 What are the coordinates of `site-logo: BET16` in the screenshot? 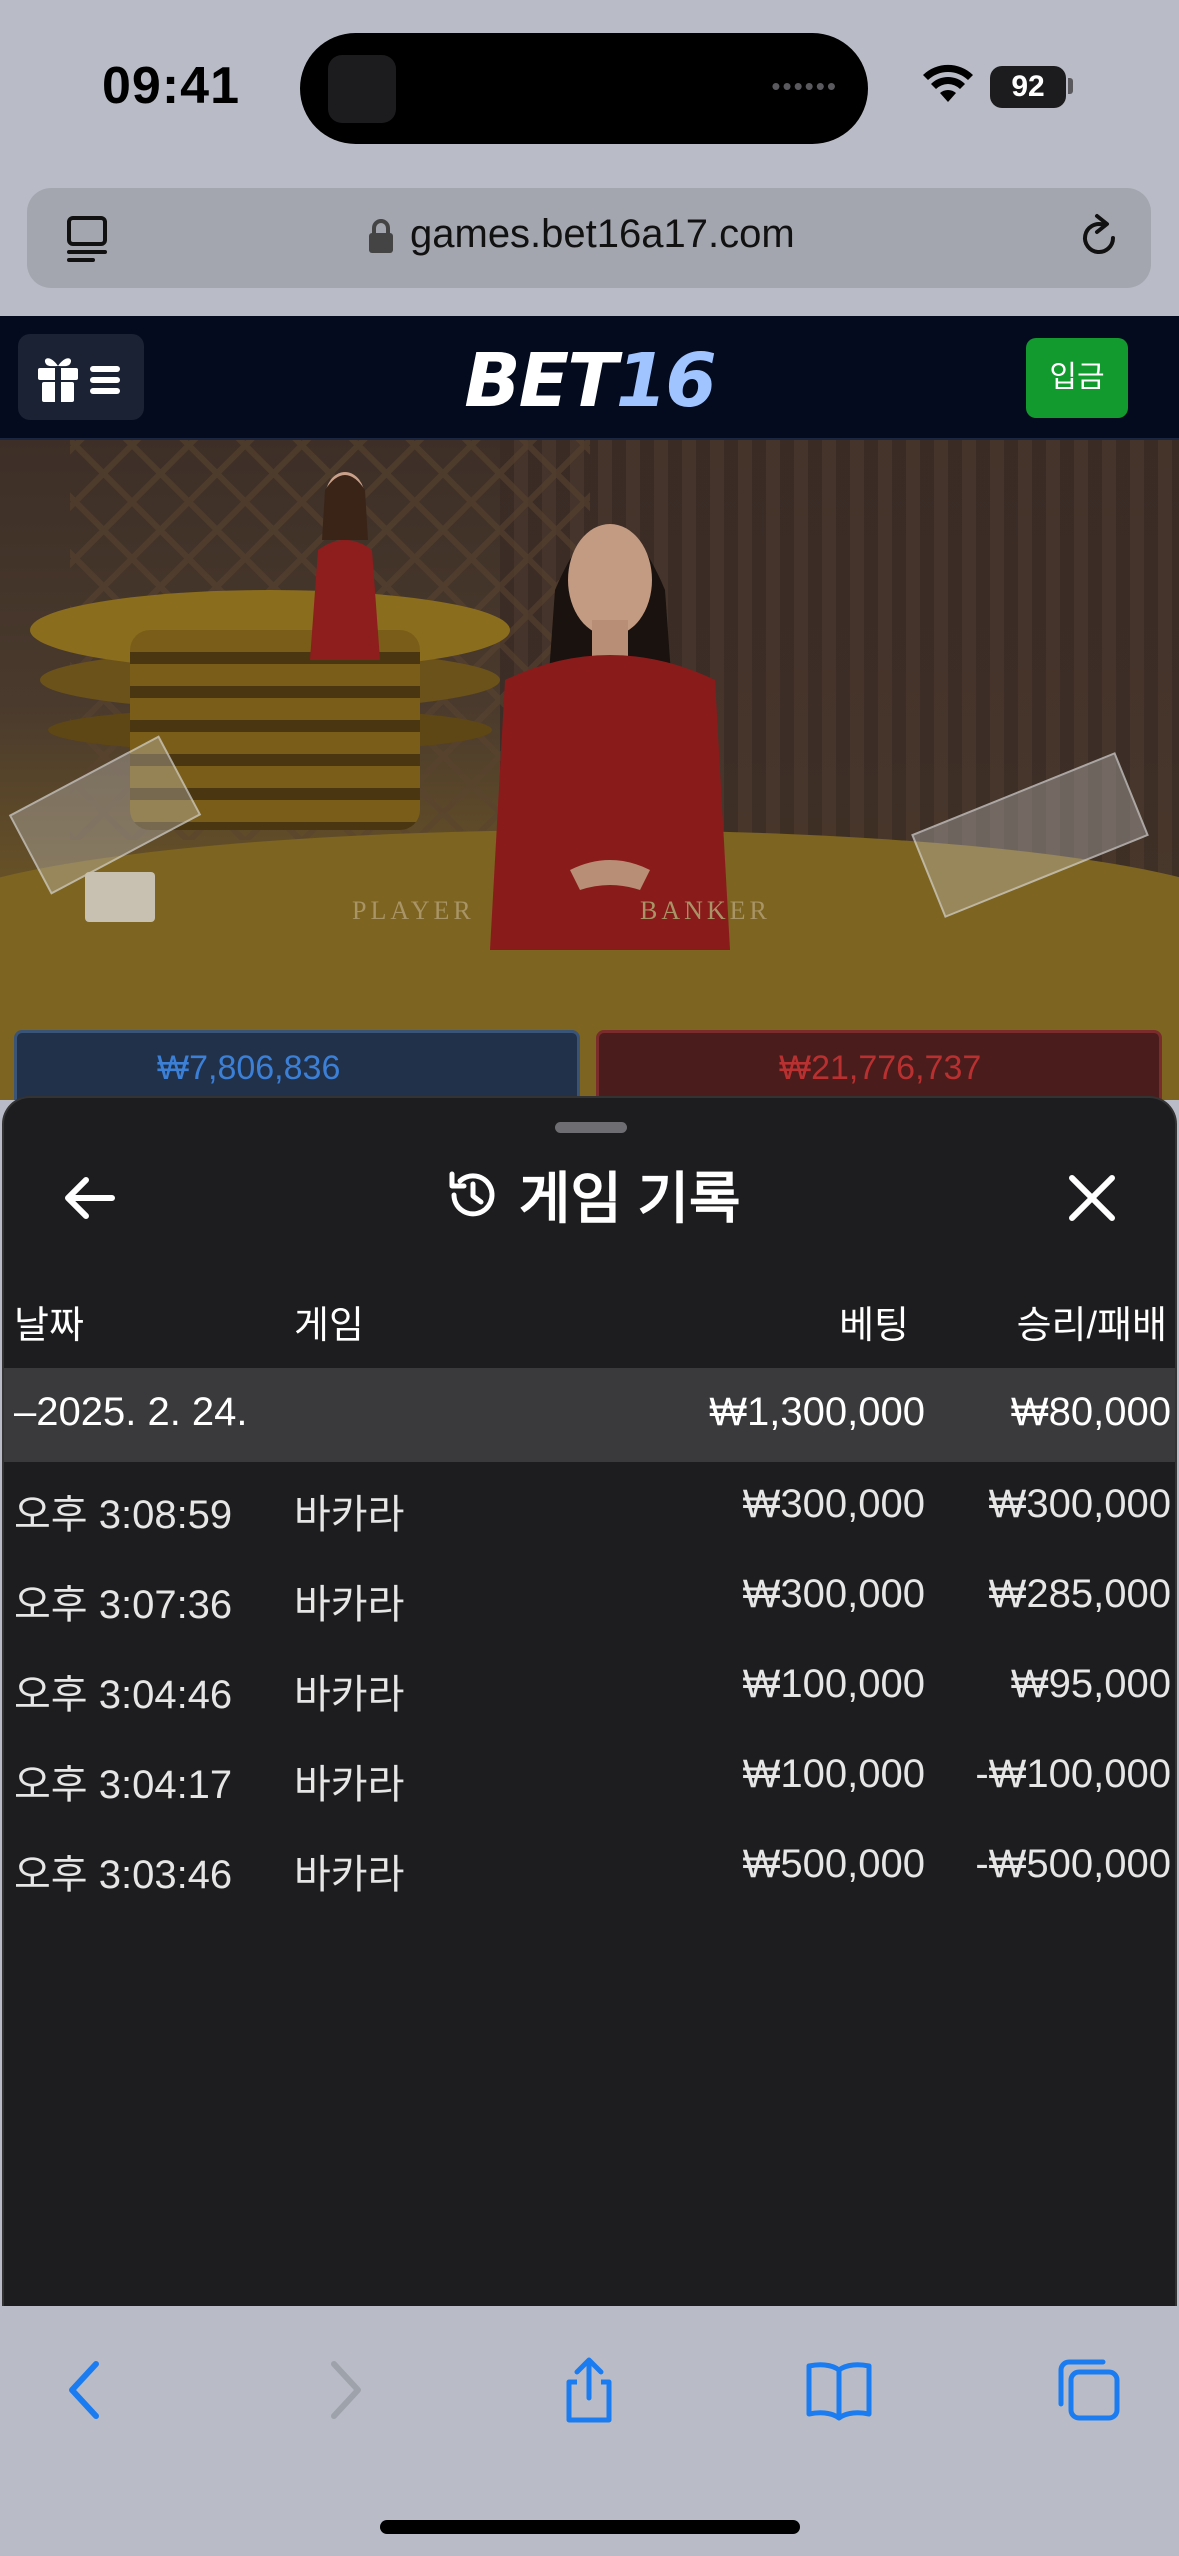 It's located at (589, 381).